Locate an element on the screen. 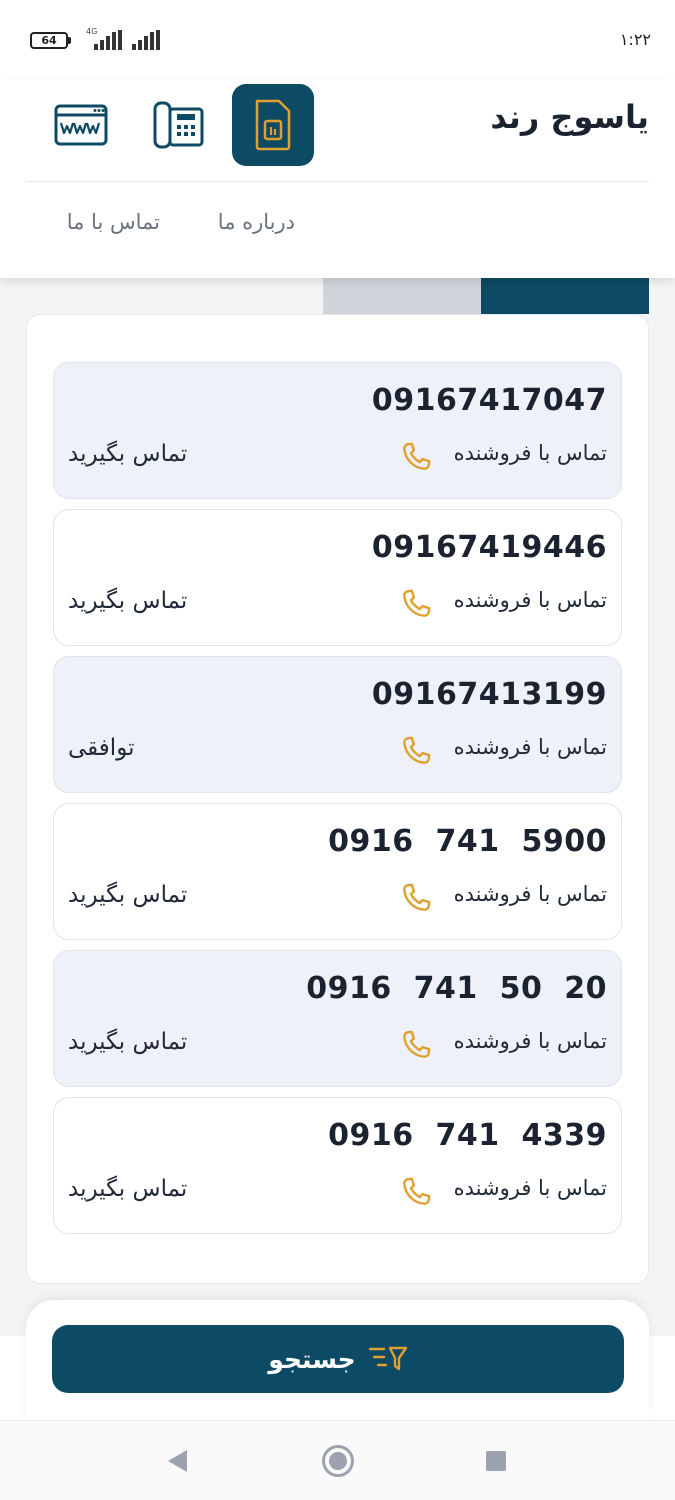  nav-link-about: درباره ما is located at coordinates (256, 222).